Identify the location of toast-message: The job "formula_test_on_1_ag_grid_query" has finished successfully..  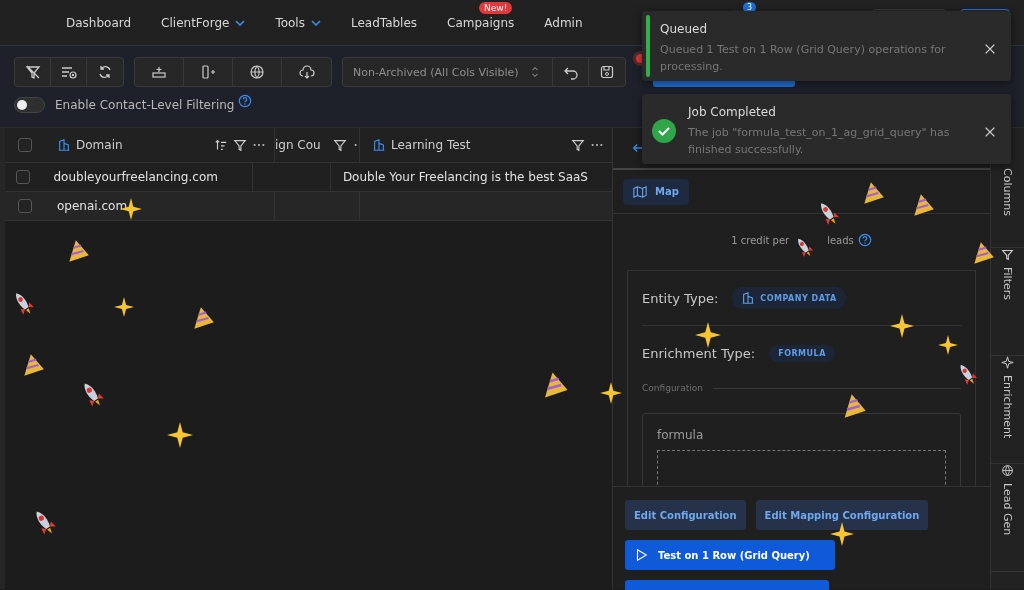
(819, 141).